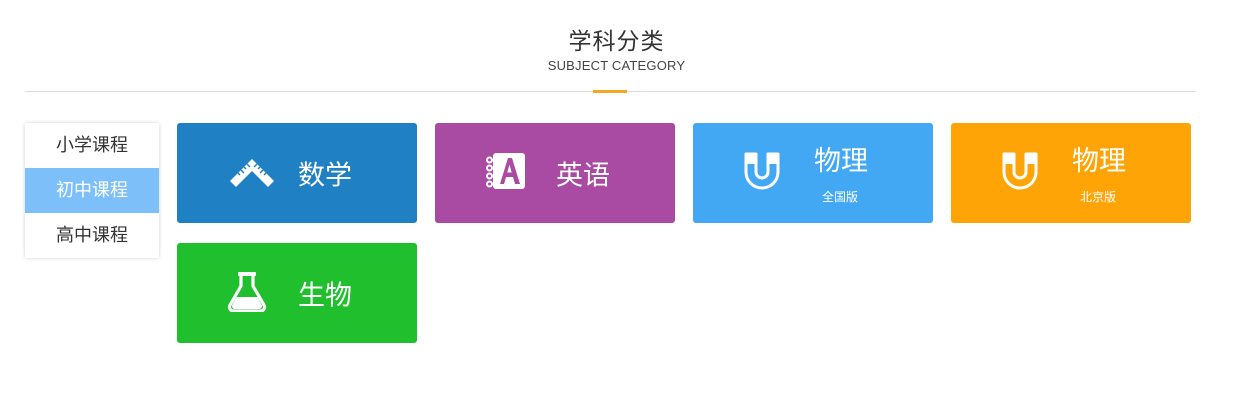 This screenshot has width=1233, height=418. What do you see at coordinates (92, 235) in the screenshot?
I see `sidebar-item-senior: 高中课程` at bounding box center [92, 235].